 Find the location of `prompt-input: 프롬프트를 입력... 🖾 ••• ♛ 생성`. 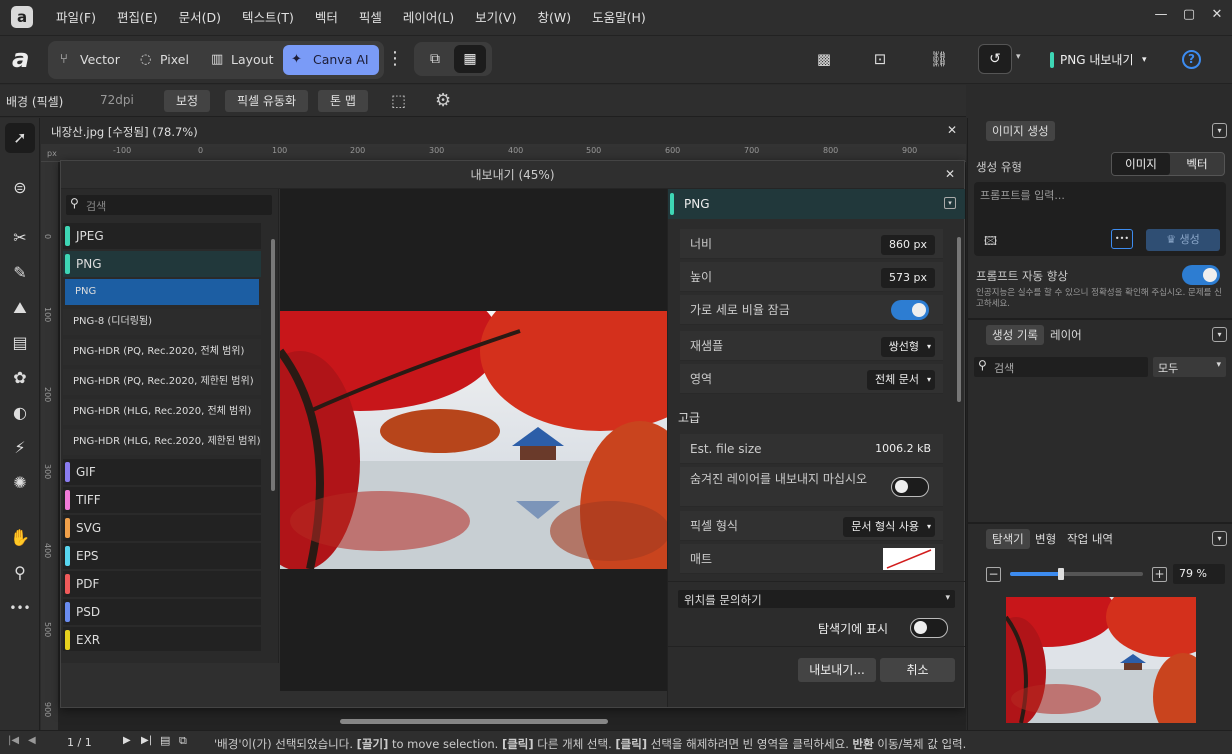

prompt-input: 프롬프트를 입력... 🖾 ••• ♛ 생성 is located at coordinates (1100, 219).